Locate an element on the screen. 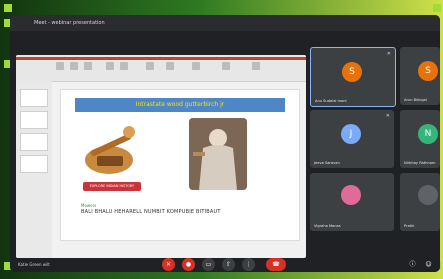 Image resolution: width=443 pixels, height=279 pixels. image-tag: EXPLORE INDIAN HISTORY is located at coordinates (112, 186).